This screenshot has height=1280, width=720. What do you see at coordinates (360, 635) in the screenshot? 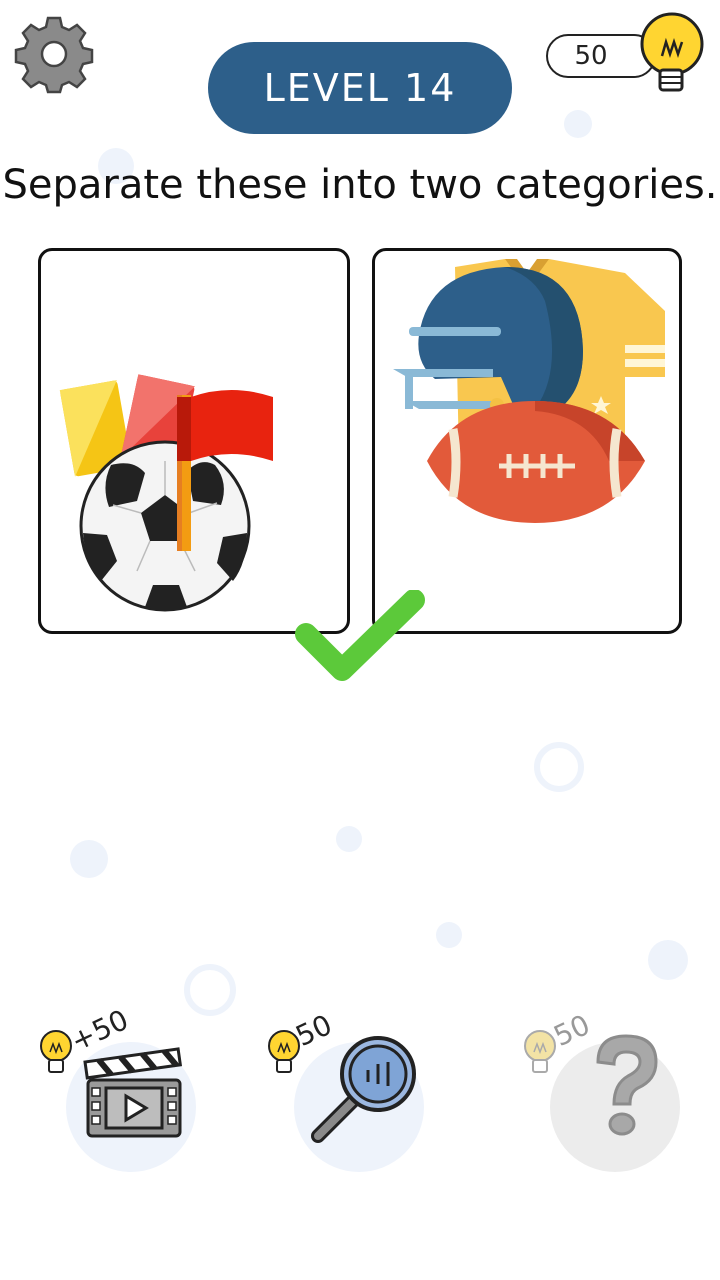
I see `checkmark-icon` at bounding box center [360, 635].